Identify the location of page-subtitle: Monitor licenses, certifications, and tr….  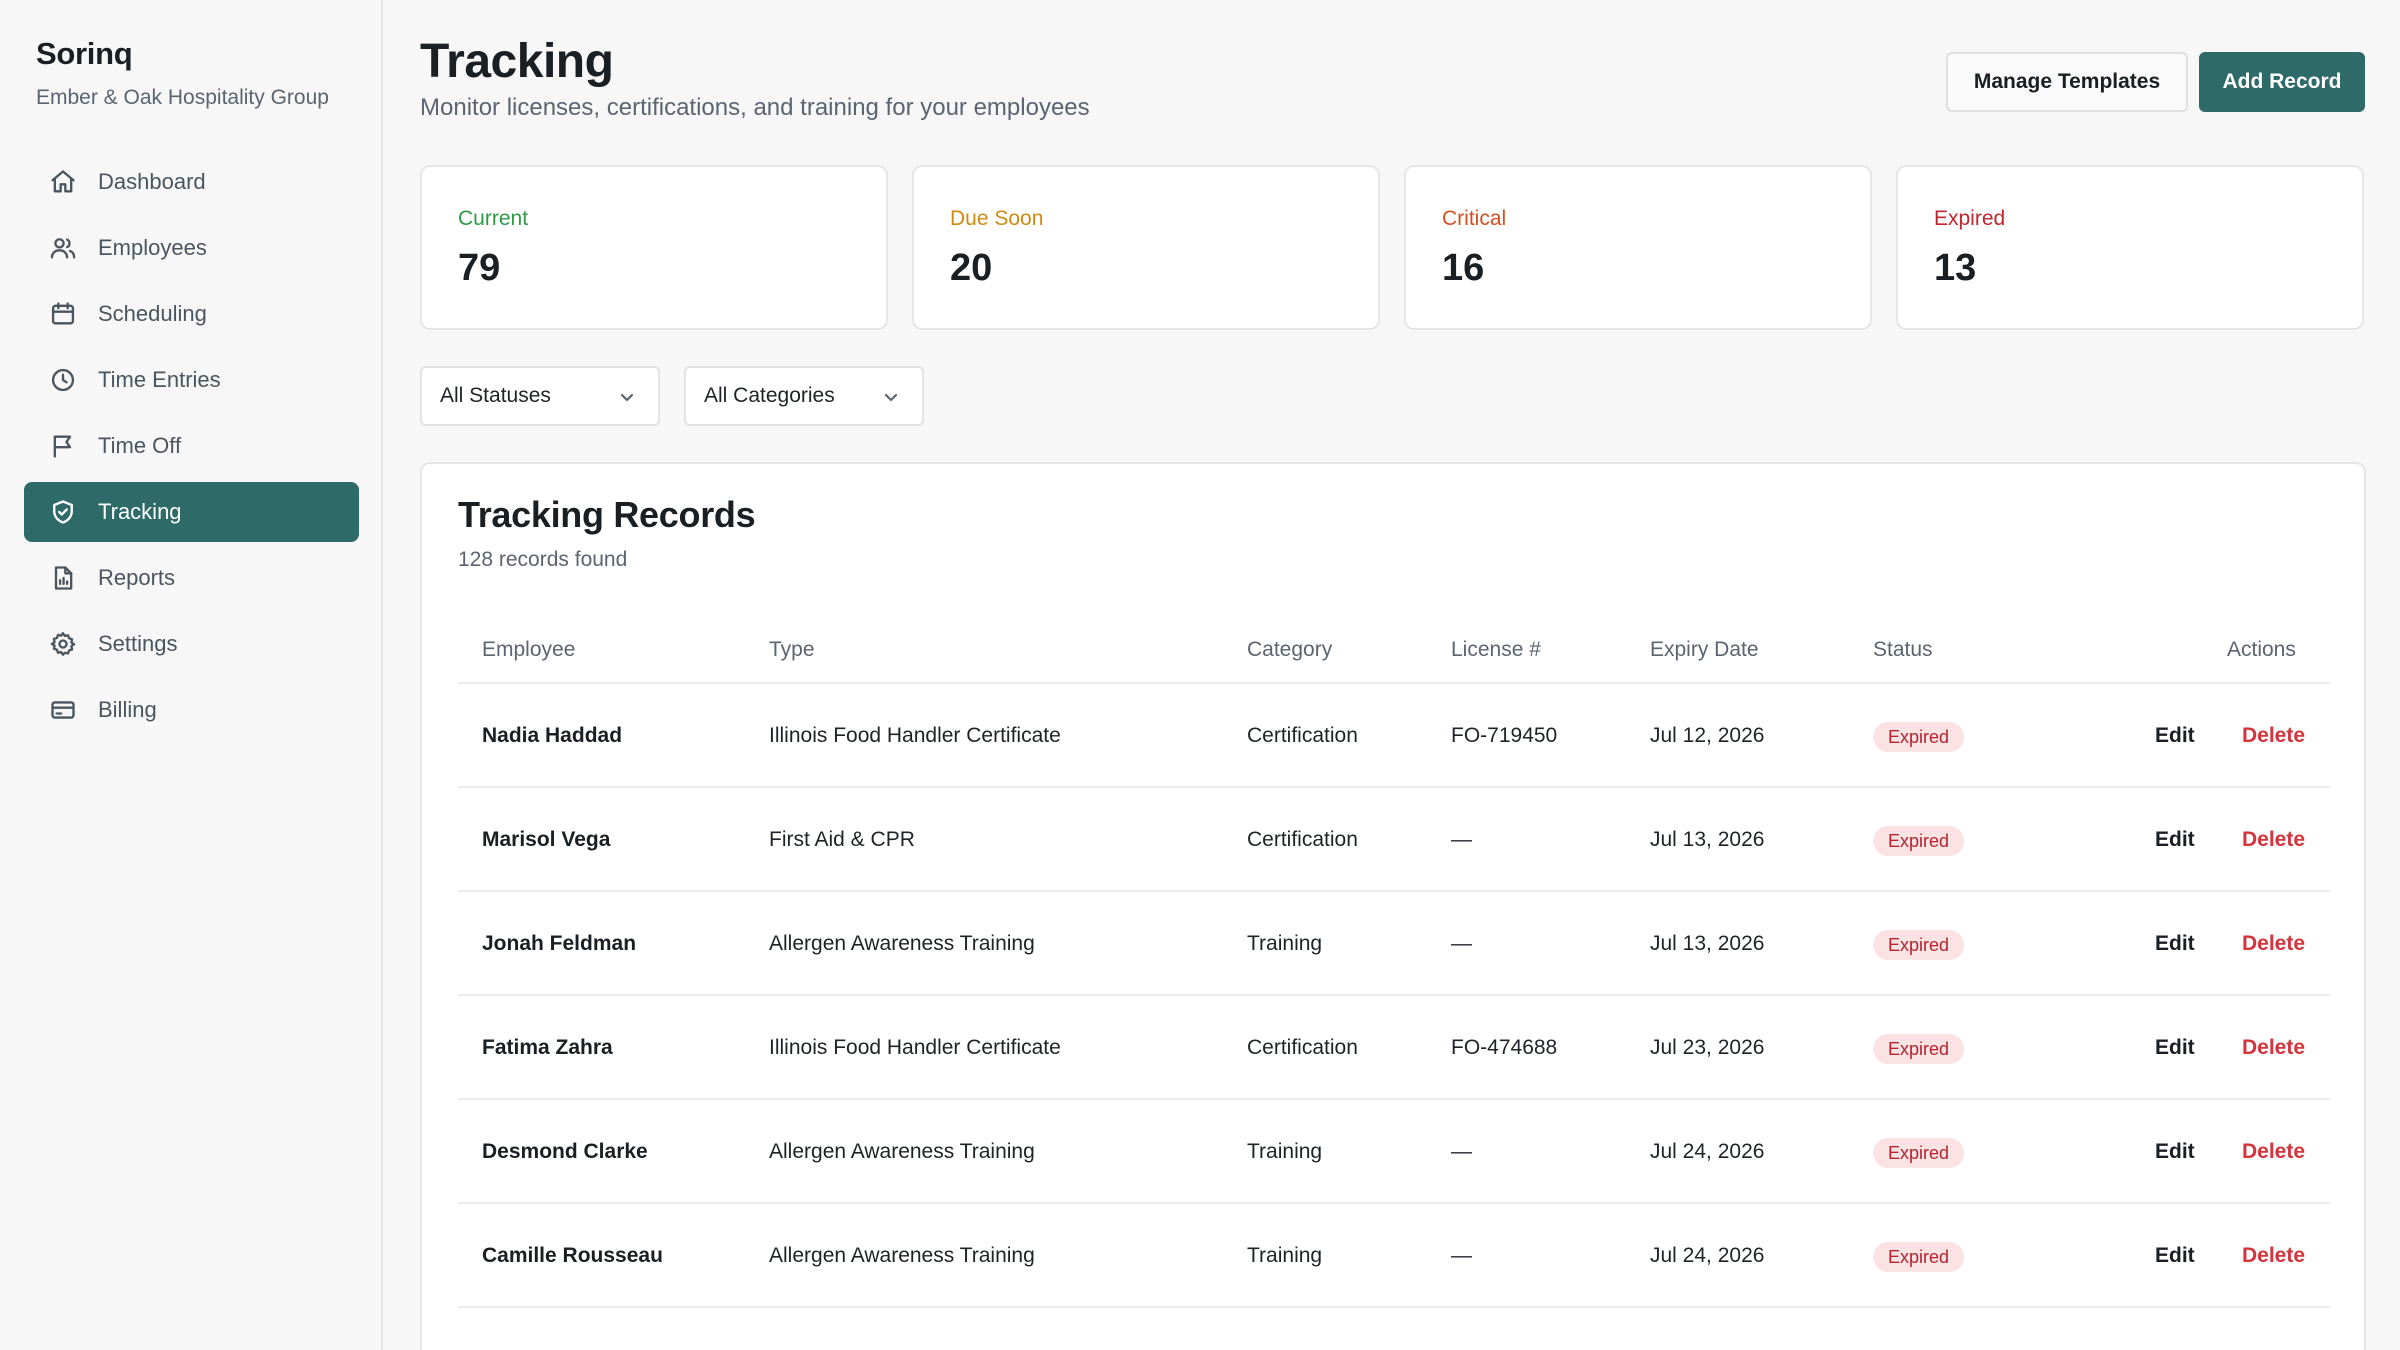
(755, 107).